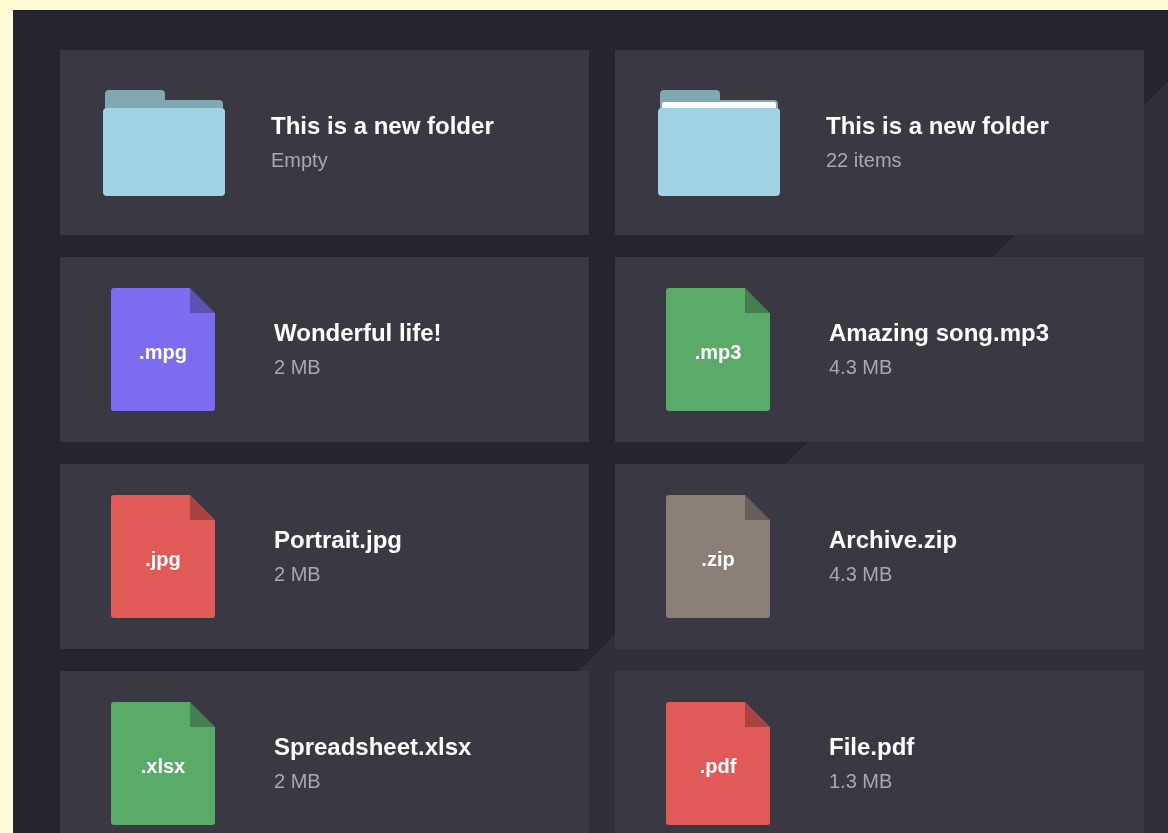  I want to click on file-name: Portrait.jpg, so click(338, 540).